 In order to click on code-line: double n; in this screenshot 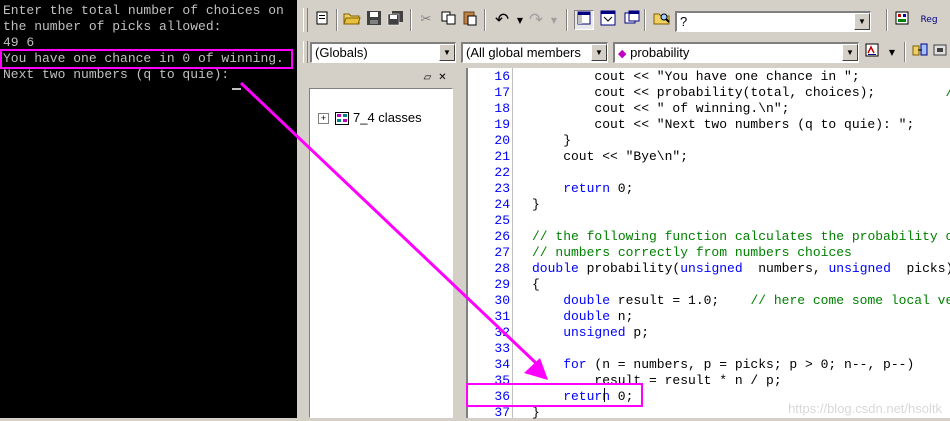, I will do `click(598, 317)`.